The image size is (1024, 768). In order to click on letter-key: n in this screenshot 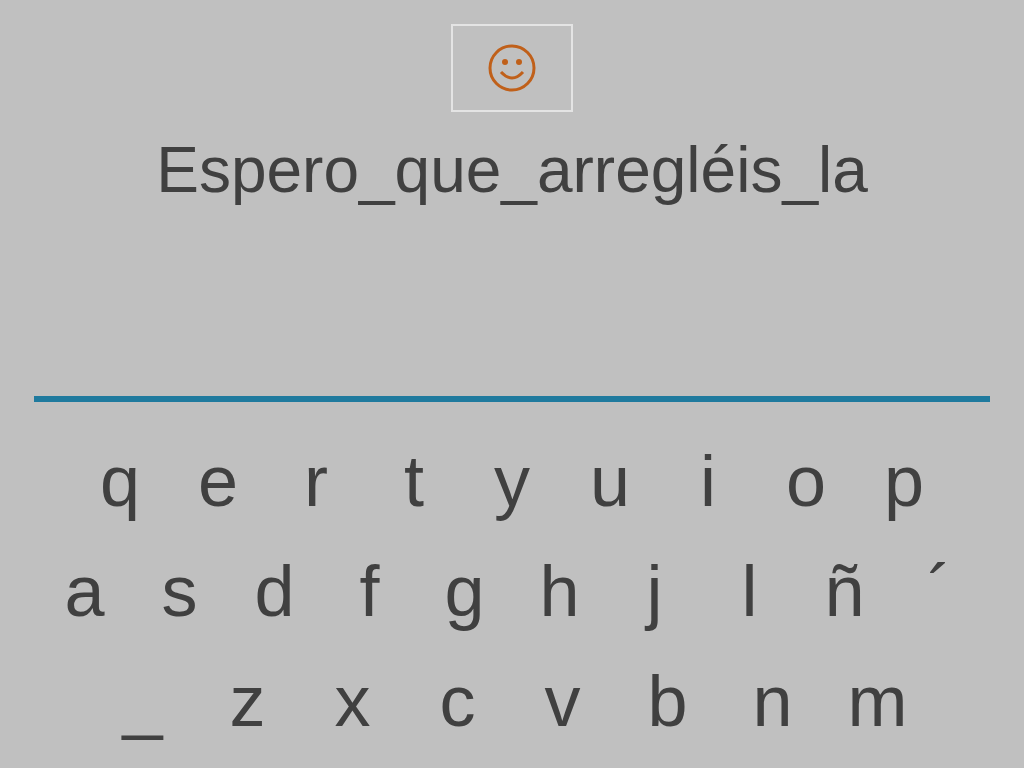, I will do `click(772, 701)`.